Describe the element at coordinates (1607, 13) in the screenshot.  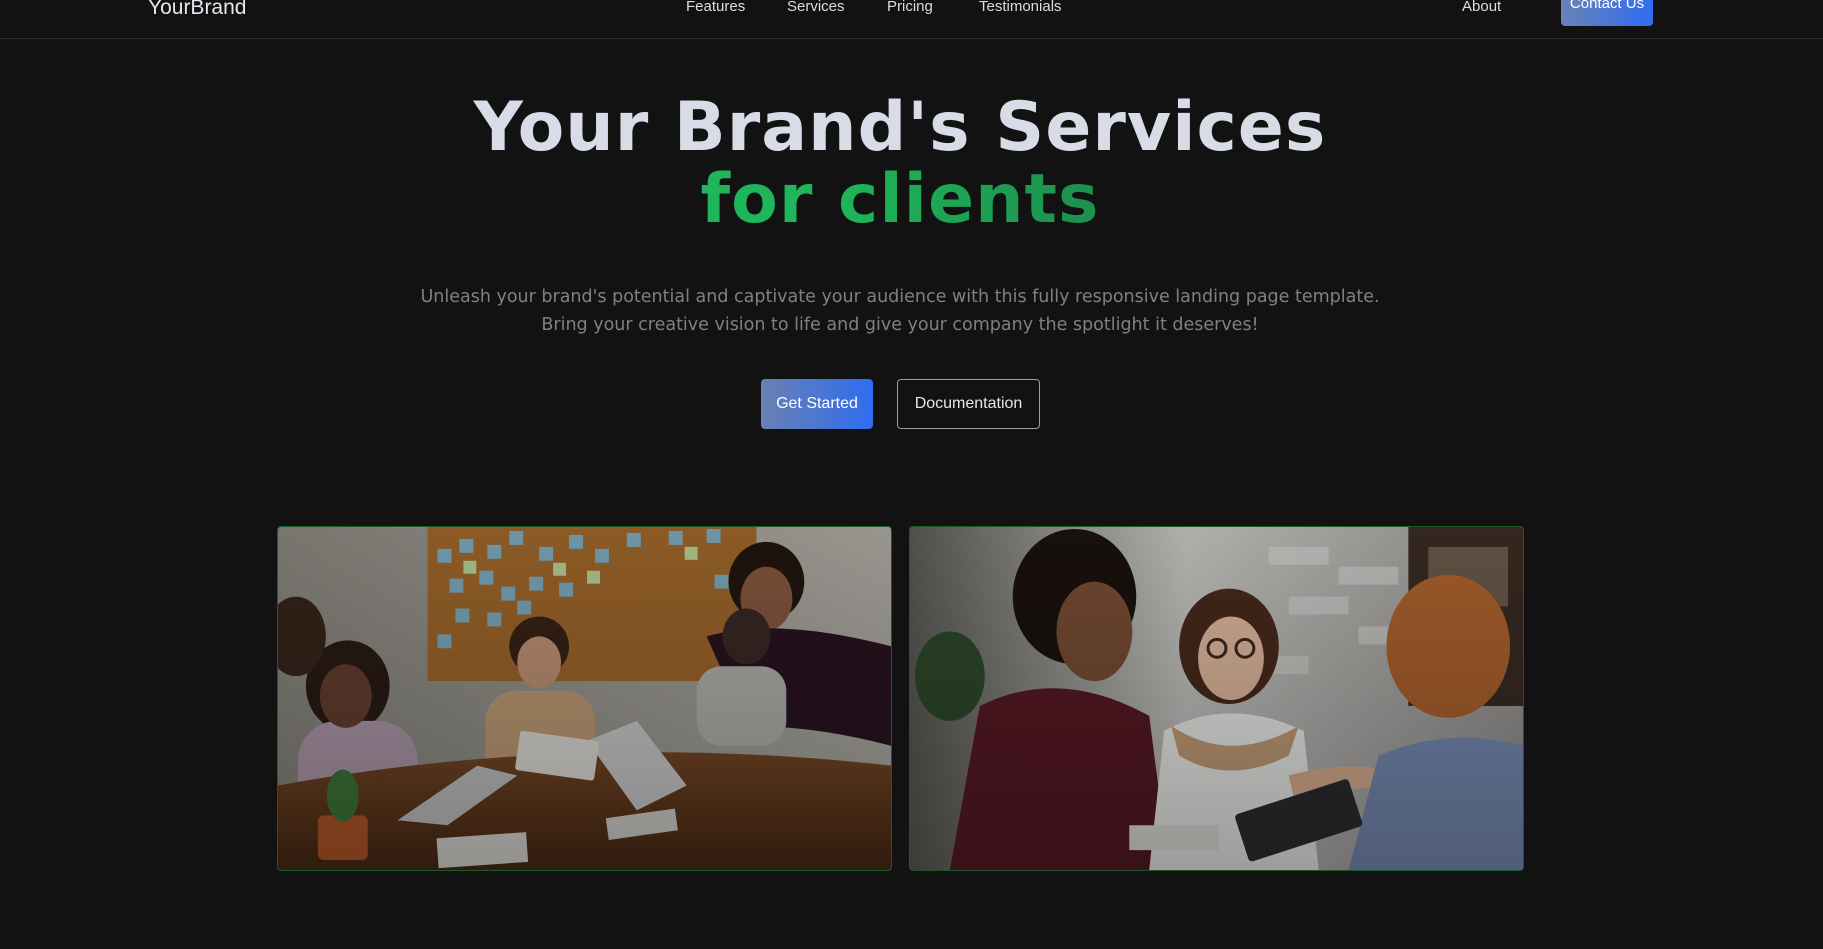
I see `contact-us-button: Contact Us` at that location.